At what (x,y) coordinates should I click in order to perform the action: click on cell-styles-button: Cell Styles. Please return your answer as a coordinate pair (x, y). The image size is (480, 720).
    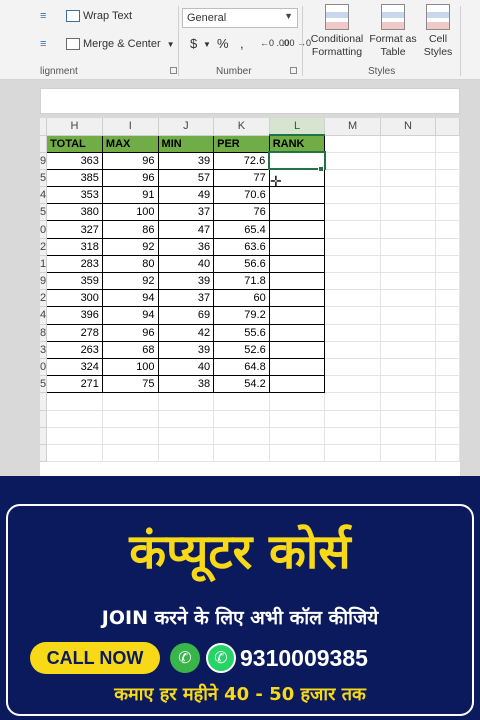
    Looking at the image, I should click on (438, 31).